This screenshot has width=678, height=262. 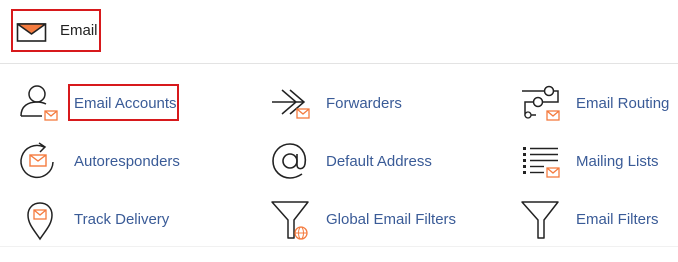 I want to click on refresh-envelope-icon, so click(x=37, y=160).